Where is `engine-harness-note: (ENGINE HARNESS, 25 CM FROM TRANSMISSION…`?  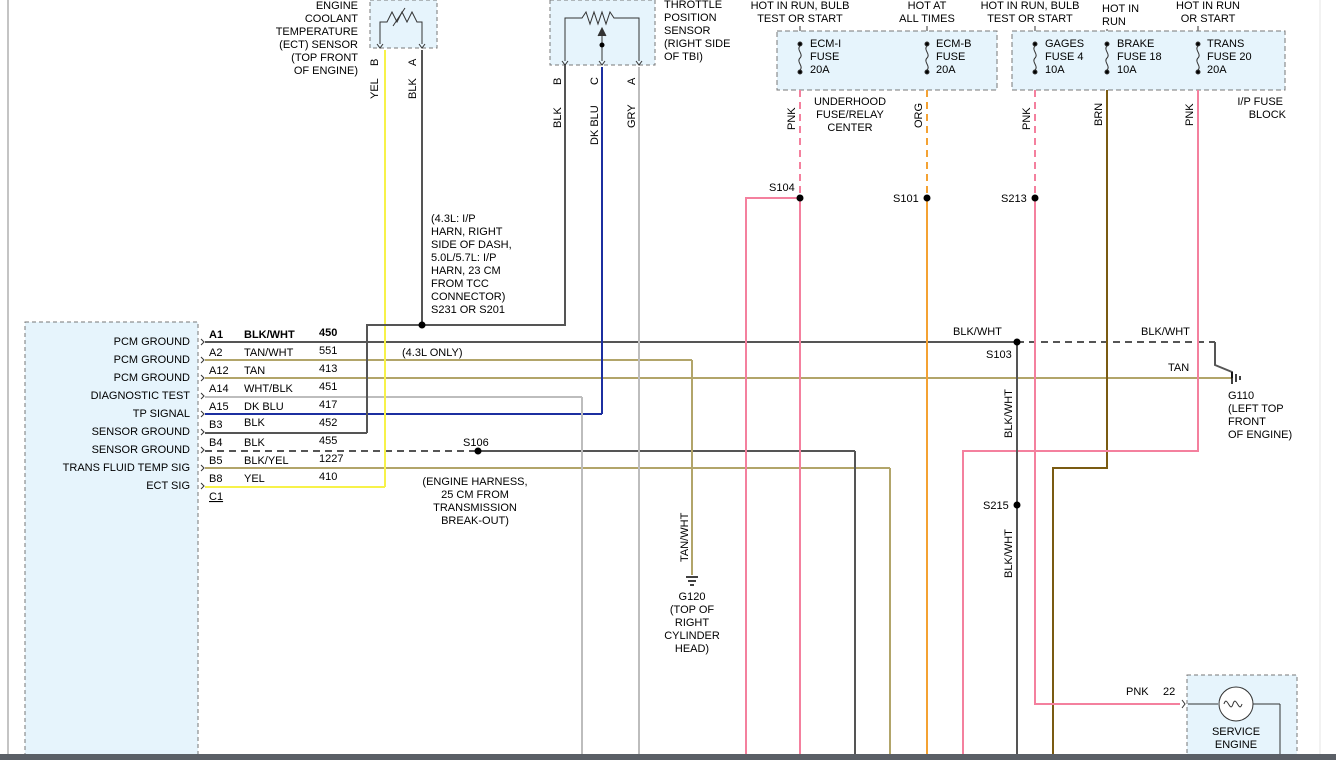 engine-harness-note: (ENGINE HARNESS, 25 CM FROM TRANSMISSION… is located at coordinates (474, 501).